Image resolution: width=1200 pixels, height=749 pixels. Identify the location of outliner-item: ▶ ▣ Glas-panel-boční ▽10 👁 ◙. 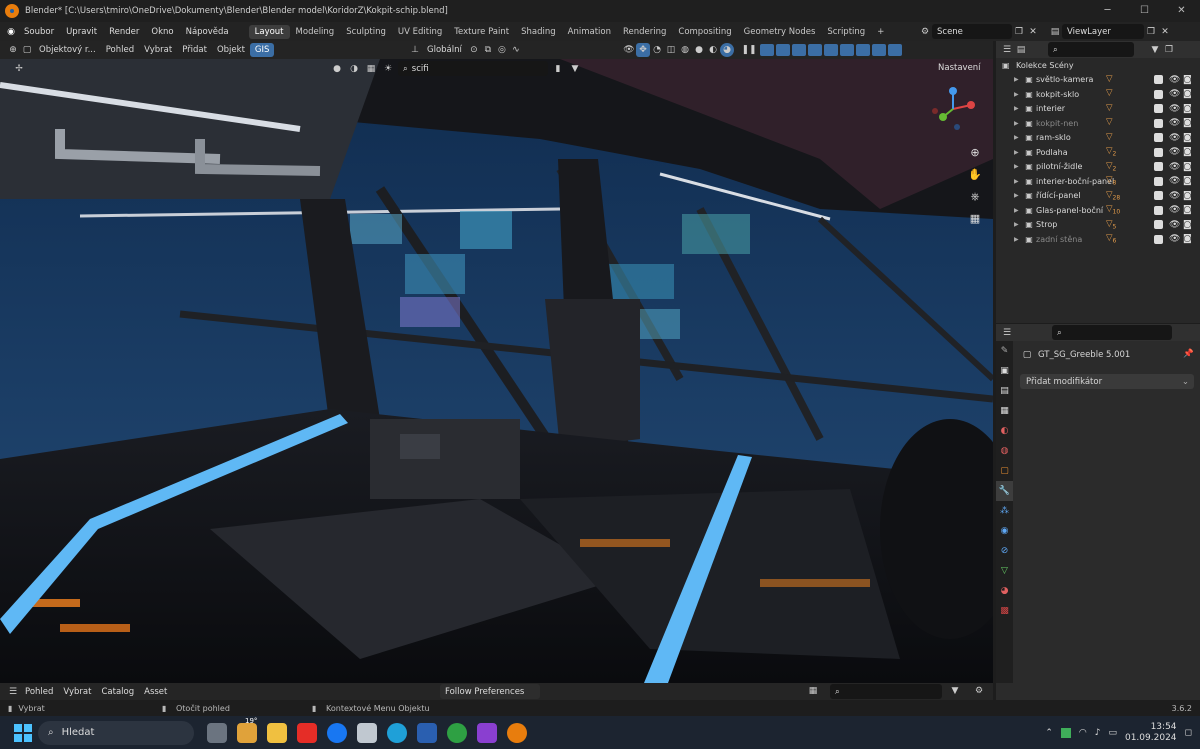
(1098, 210).